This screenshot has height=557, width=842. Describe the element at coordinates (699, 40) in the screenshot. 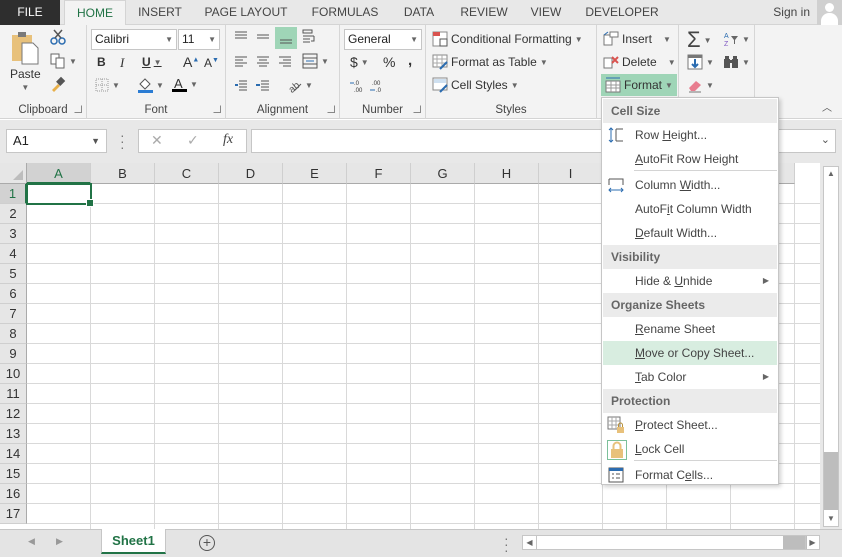

I see `autosum-button: Σ ▼` at that location.